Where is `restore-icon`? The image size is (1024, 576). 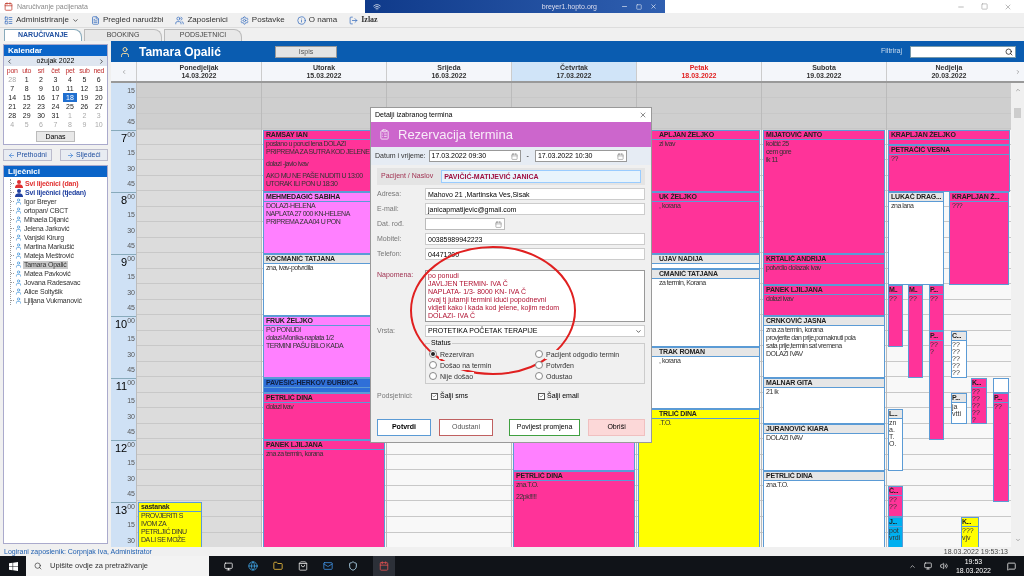 restore-icon is located at coordinates (639, 6).